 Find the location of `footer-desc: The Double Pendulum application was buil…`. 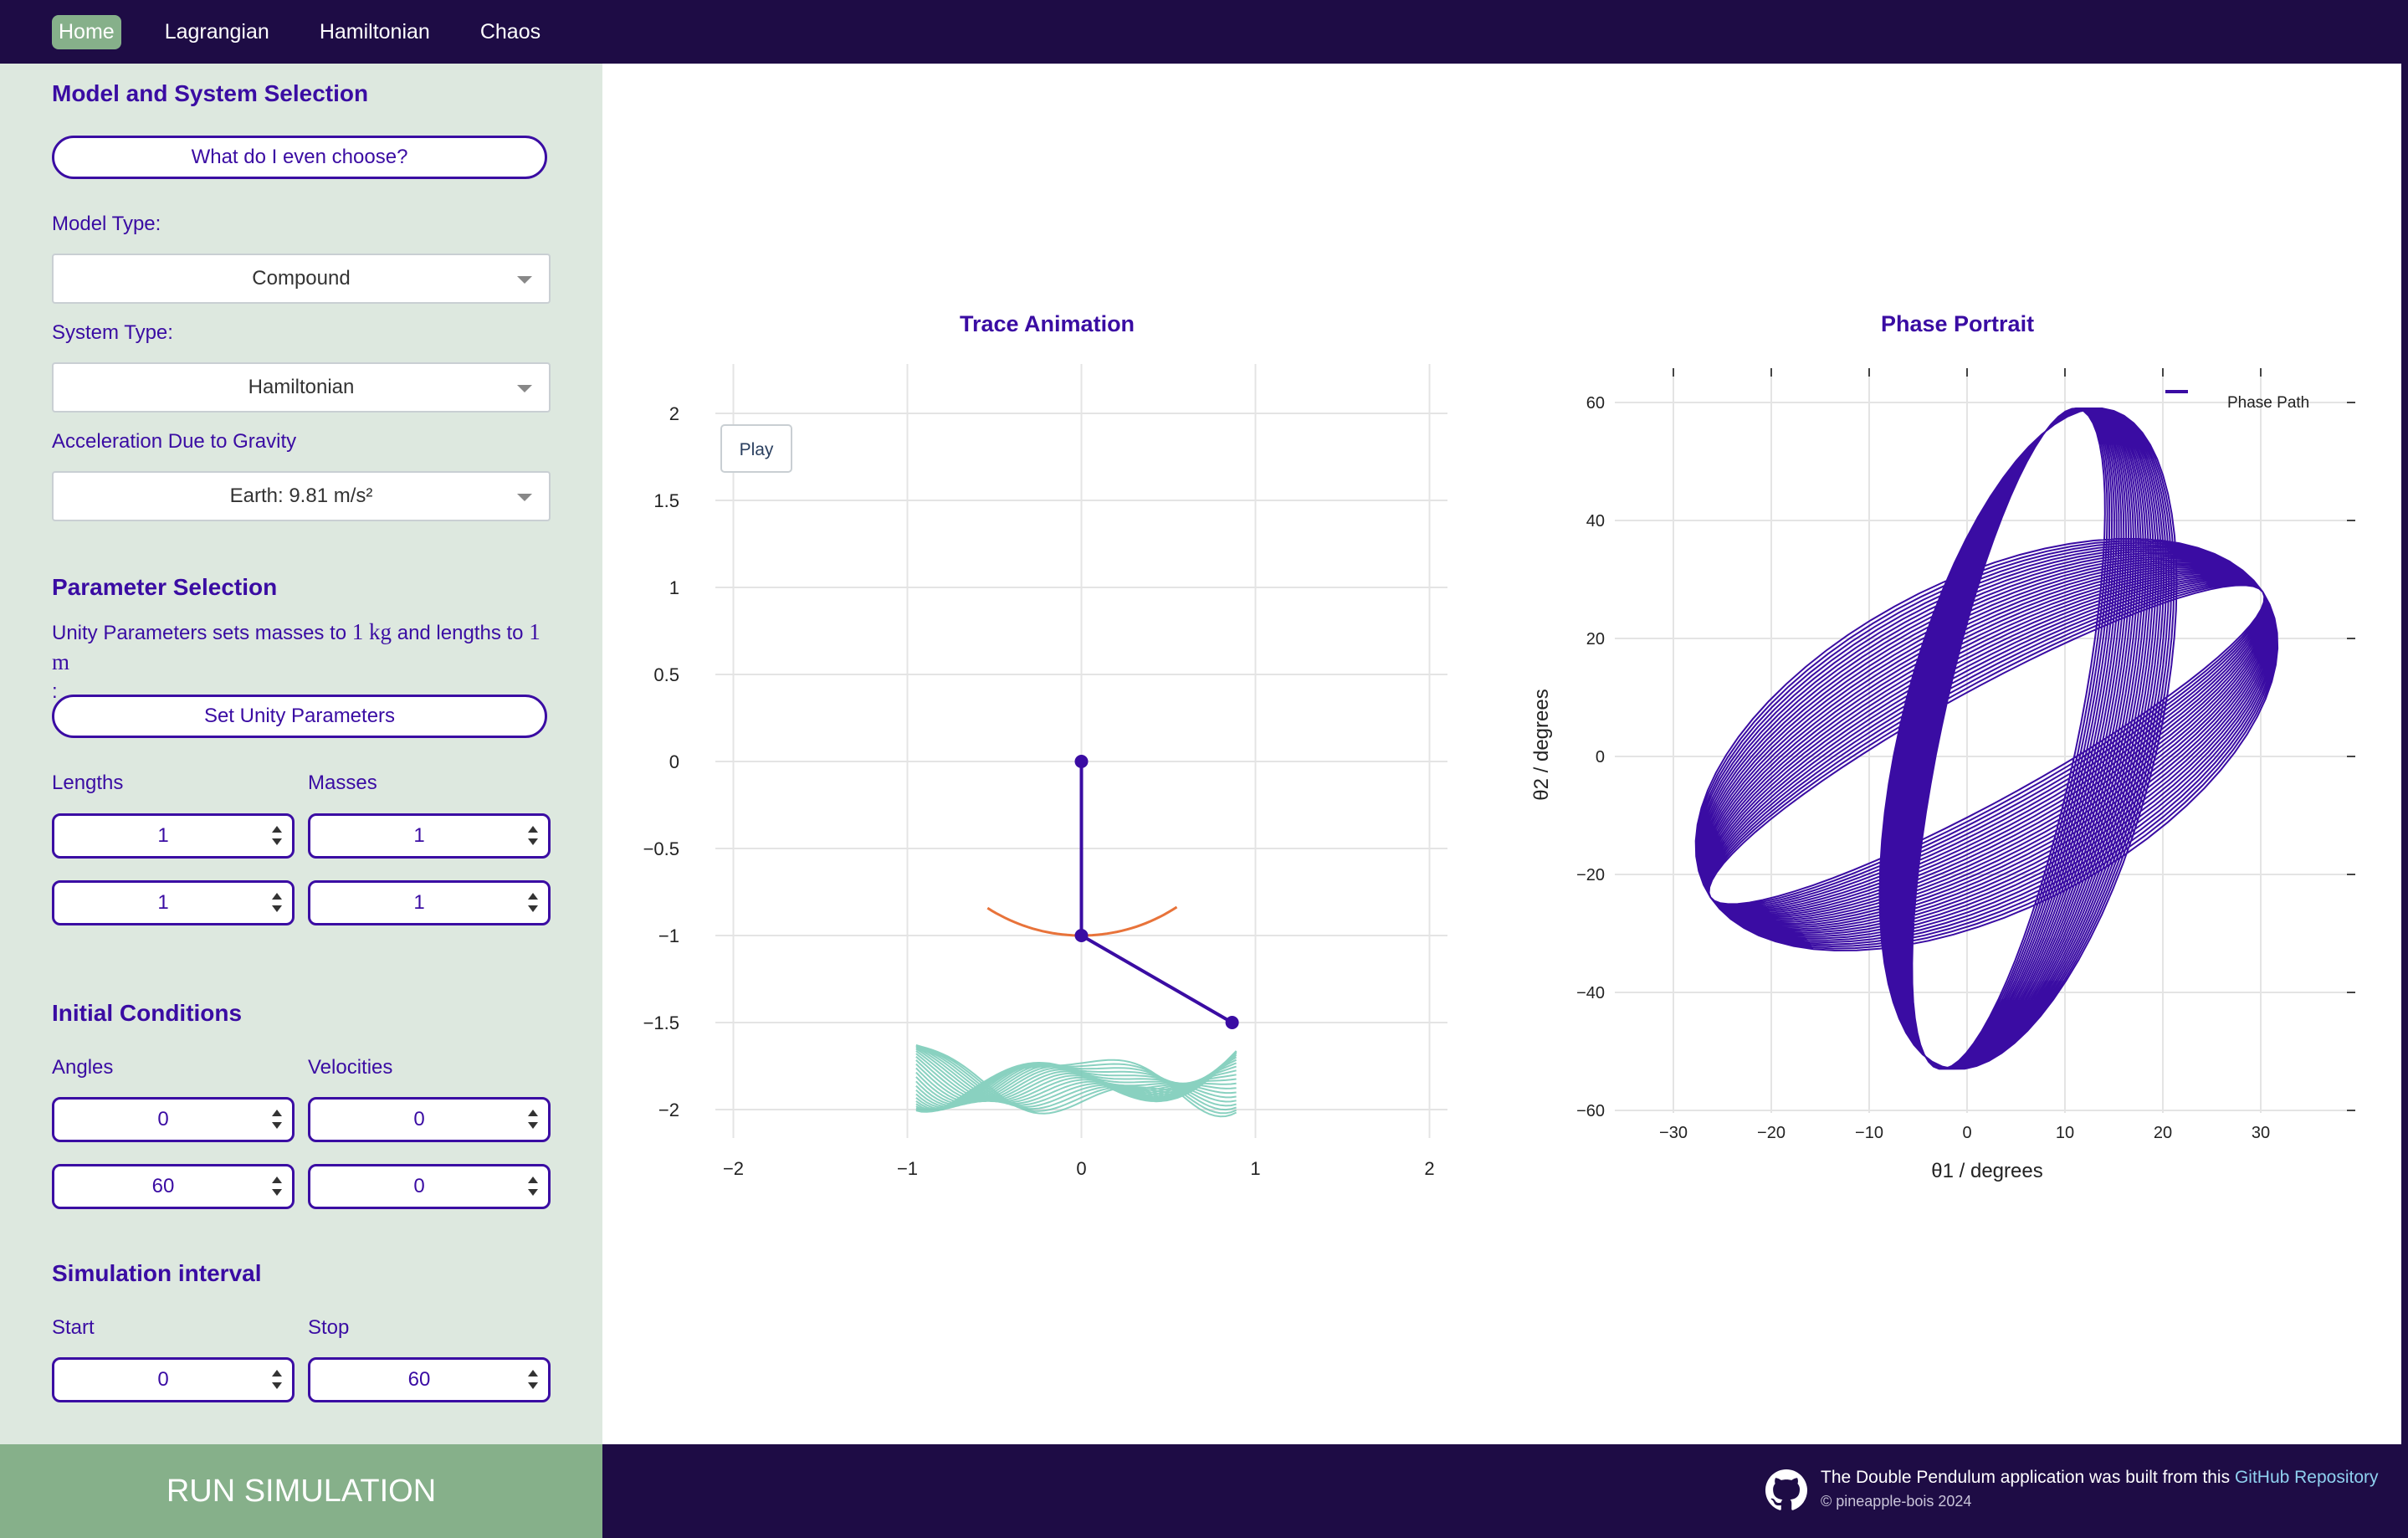

footer-desc: The Double Pendulum application was buil… is located at coordinates (2026, 1477).